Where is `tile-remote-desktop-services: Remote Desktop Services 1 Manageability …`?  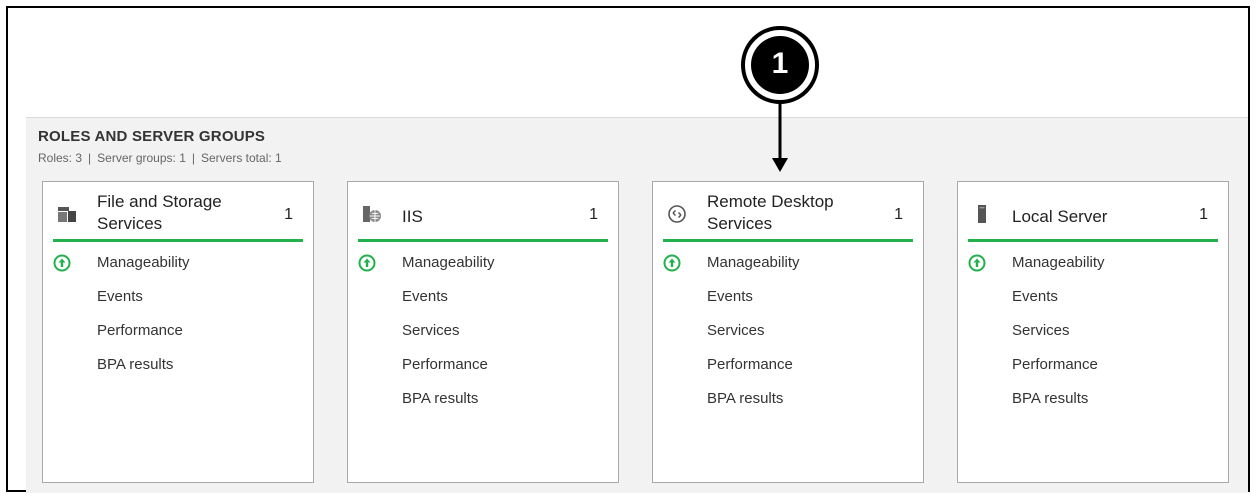
tile-remote-desktop-services: Remote Desktop Services 1 Manageability … is located at coordinates (788, 332).